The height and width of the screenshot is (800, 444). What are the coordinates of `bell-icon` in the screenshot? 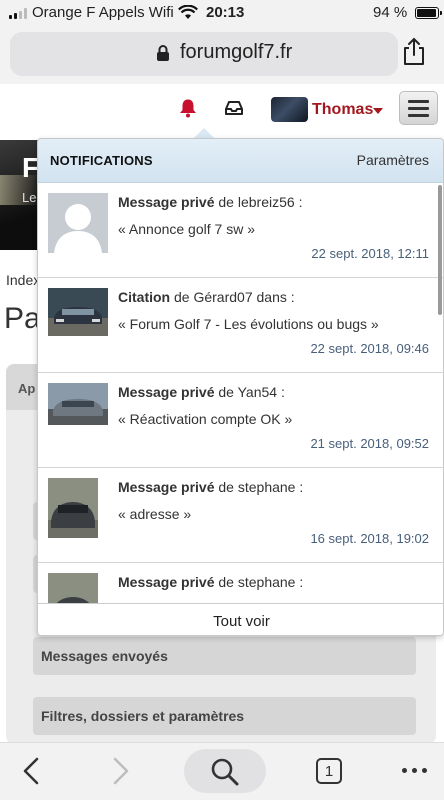 It's located at (188, 108).